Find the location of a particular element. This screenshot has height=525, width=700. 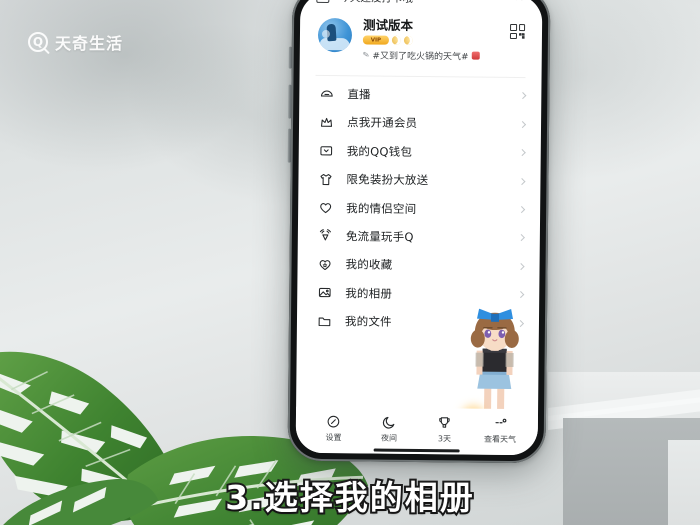

watermark-brand: 天奇生活 is located at coordinates (89, 43).